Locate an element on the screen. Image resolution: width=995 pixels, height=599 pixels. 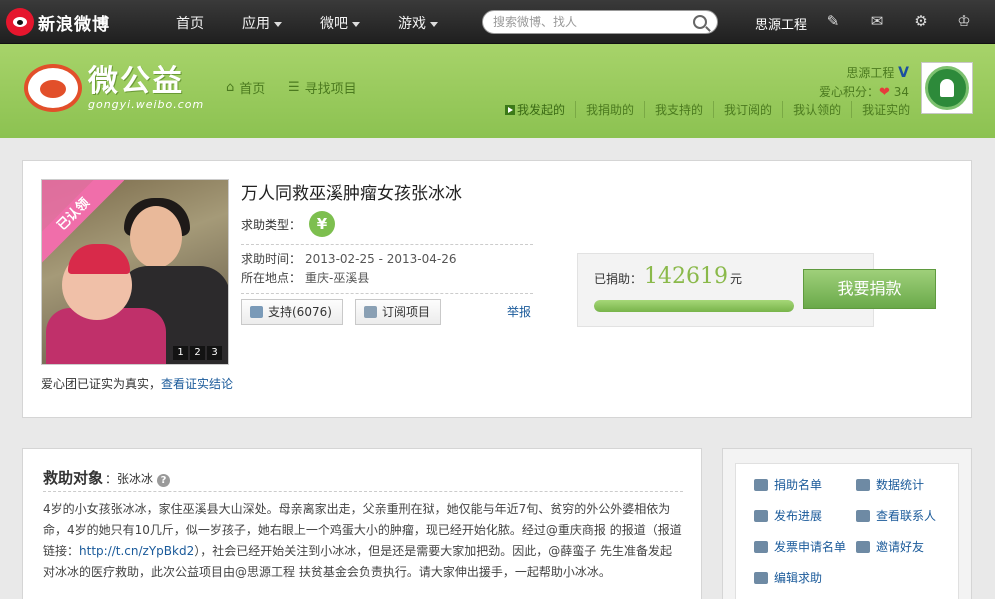
tab-supported: 我支持的 is located at coordinates (678, 109).